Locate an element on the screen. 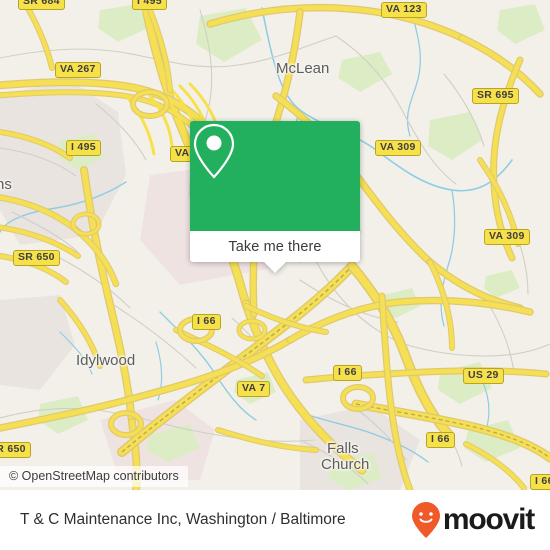  place-label: Idylwood is located at coordinates (106, 360).